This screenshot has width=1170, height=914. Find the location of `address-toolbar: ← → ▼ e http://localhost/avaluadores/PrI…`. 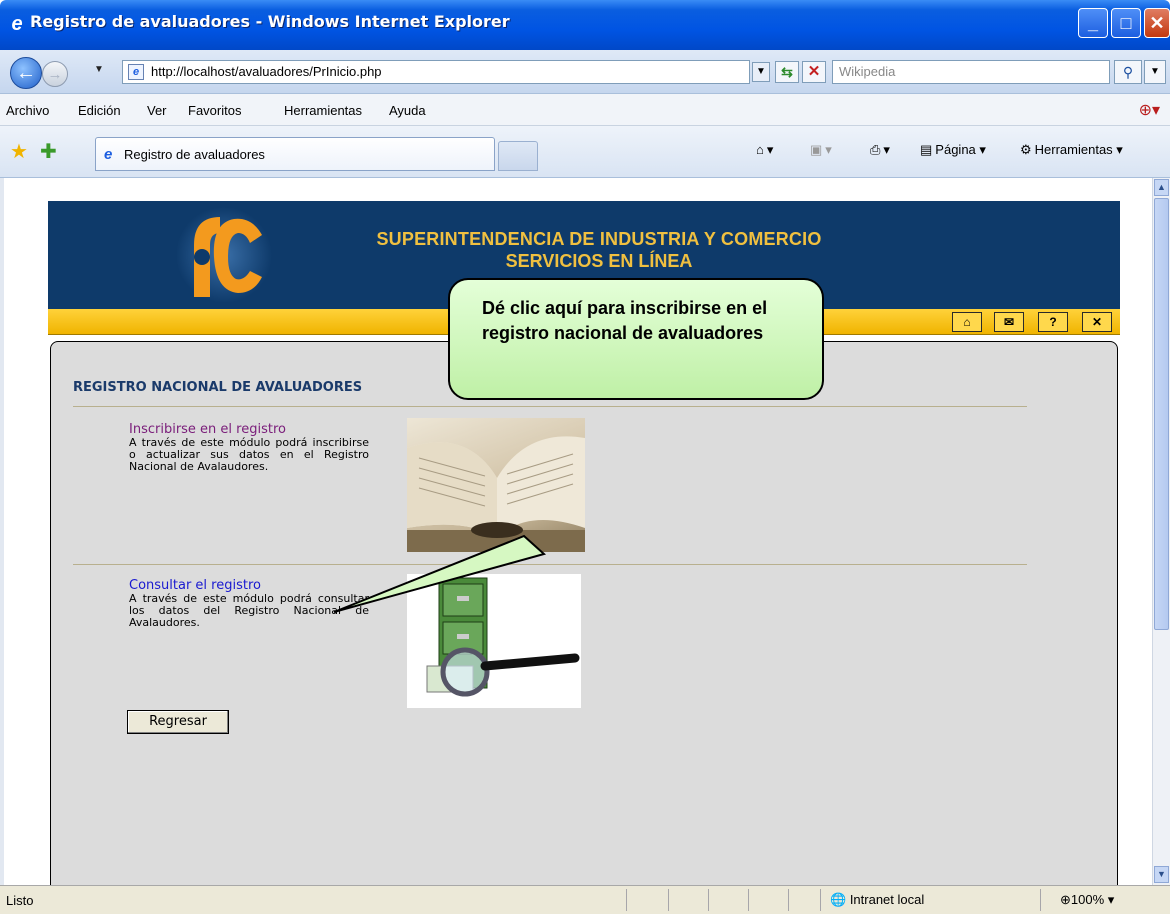

address-toolbar: ← → ▼ e http://localhost/avaluadores/PrI… is located at coordinates (585, 72).